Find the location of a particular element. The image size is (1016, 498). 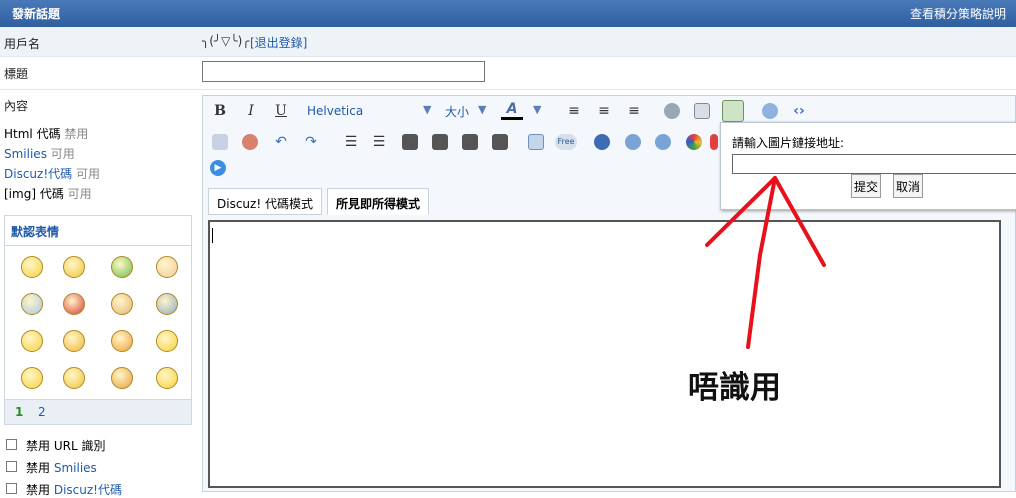

kiss-icon is located at coordinates (74, 304).